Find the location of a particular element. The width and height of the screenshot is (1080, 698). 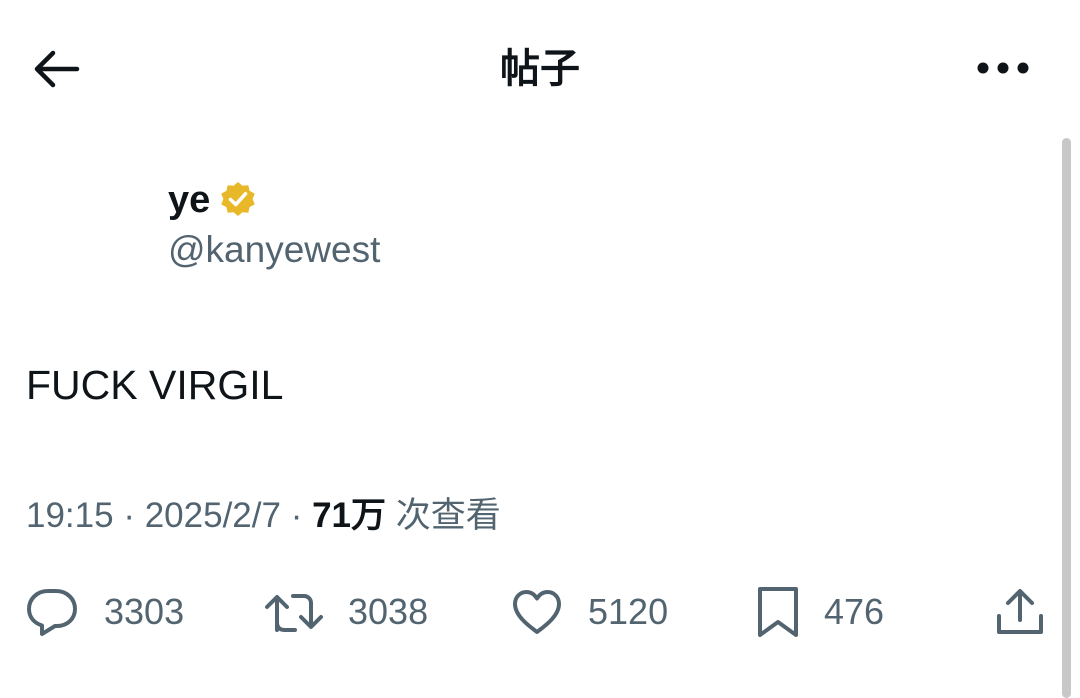

post-meta: 19:15 · 2025/2/7 · 71万 次查看 is located at coordinates (263, 516).